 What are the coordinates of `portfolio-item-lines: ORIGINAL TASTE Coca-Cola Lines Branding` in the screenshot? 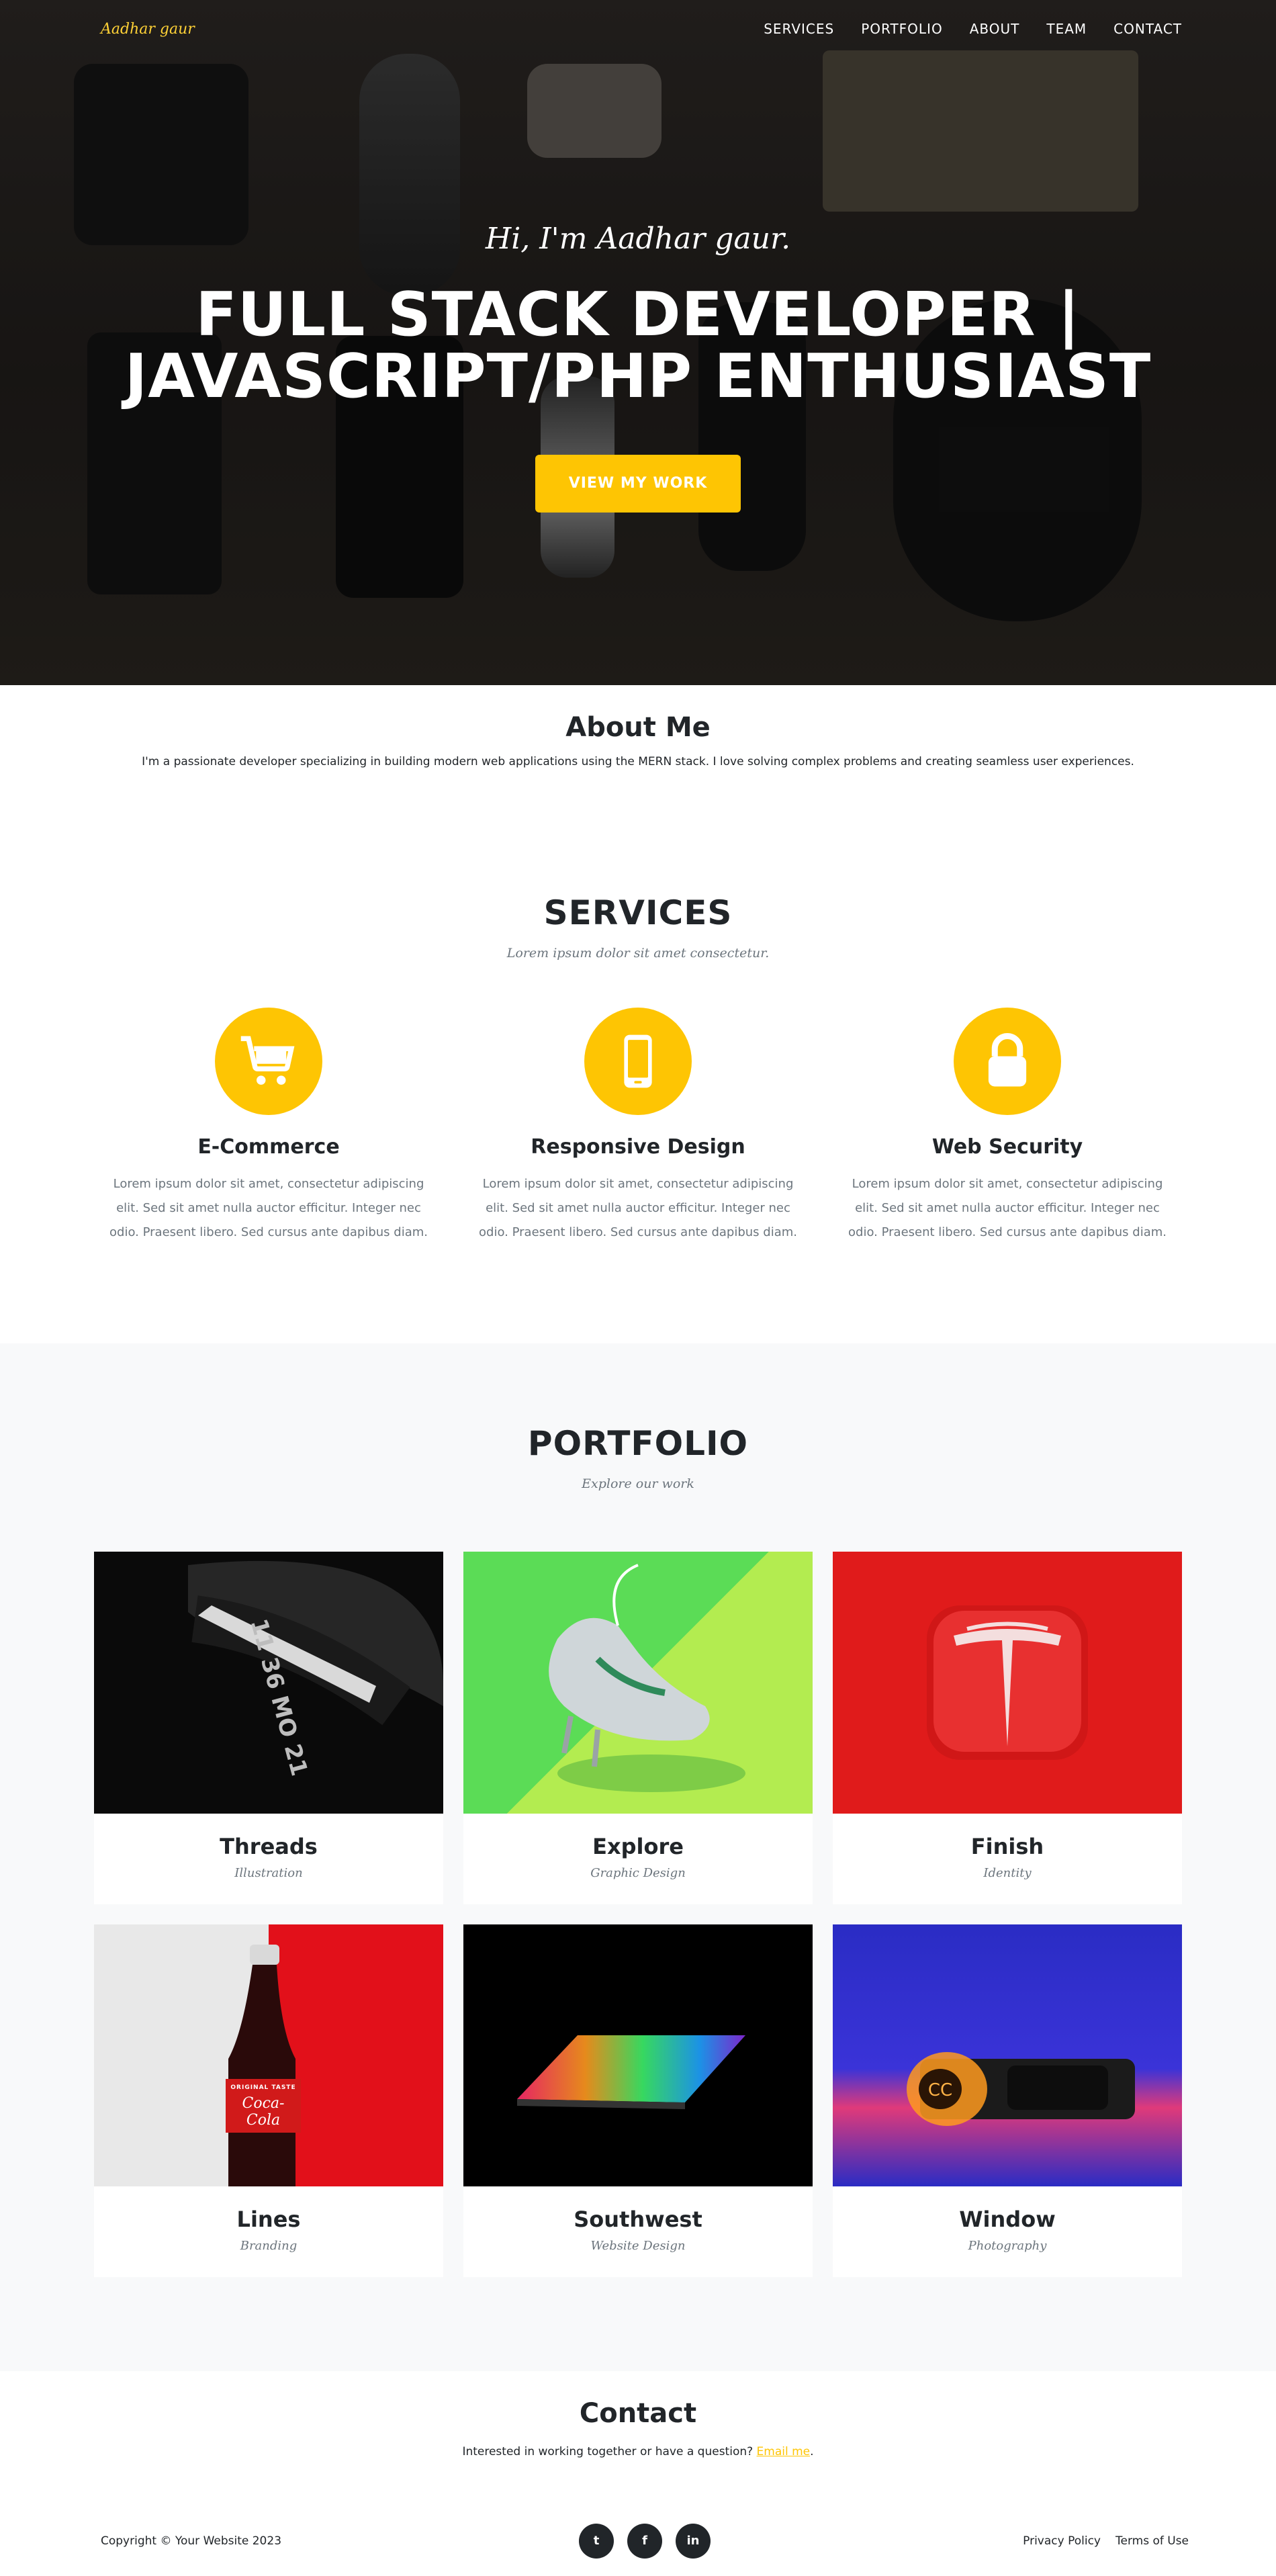 It's located at (268, 2101).